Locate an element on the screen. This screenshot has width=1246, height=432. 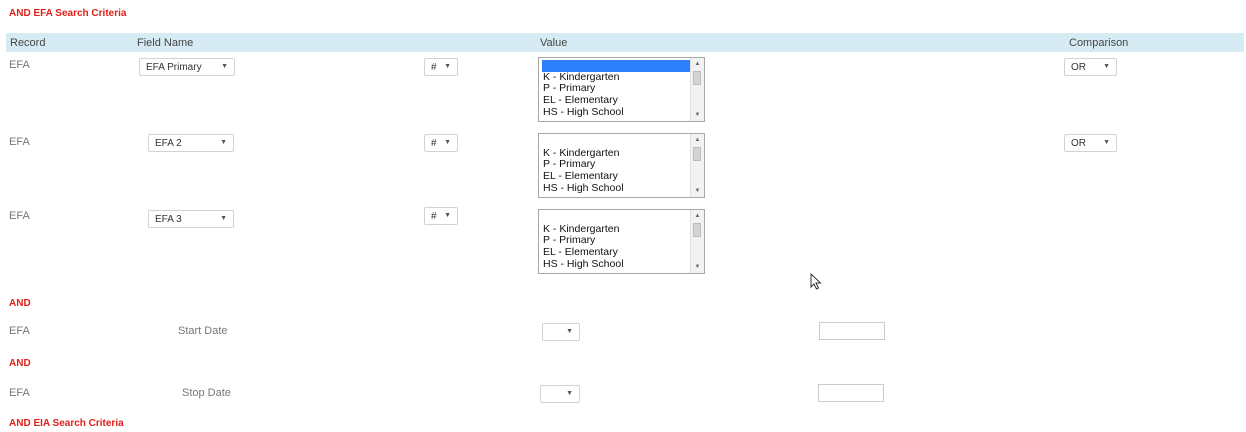
row1-operator-select: # ▼ is located at coordinates (441, 67).